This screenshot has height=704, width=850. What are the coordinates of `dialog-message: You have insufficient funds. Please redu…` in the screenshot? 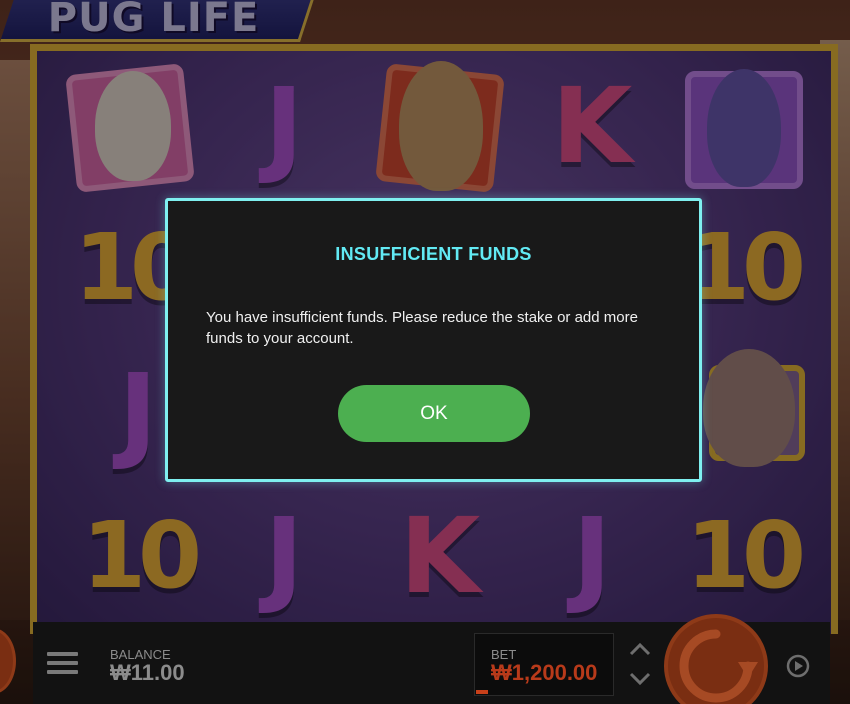 It's located at (422, 328).